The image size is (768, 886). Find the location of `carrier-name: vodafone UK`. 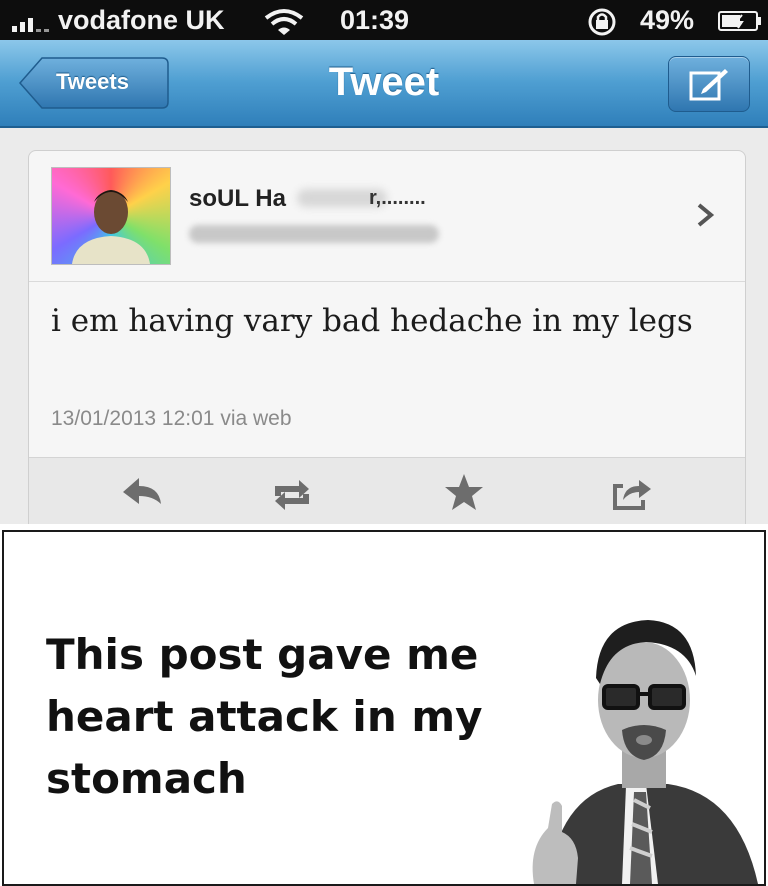

carrier-name: vodafone UK is located at coordinates (141, 20).